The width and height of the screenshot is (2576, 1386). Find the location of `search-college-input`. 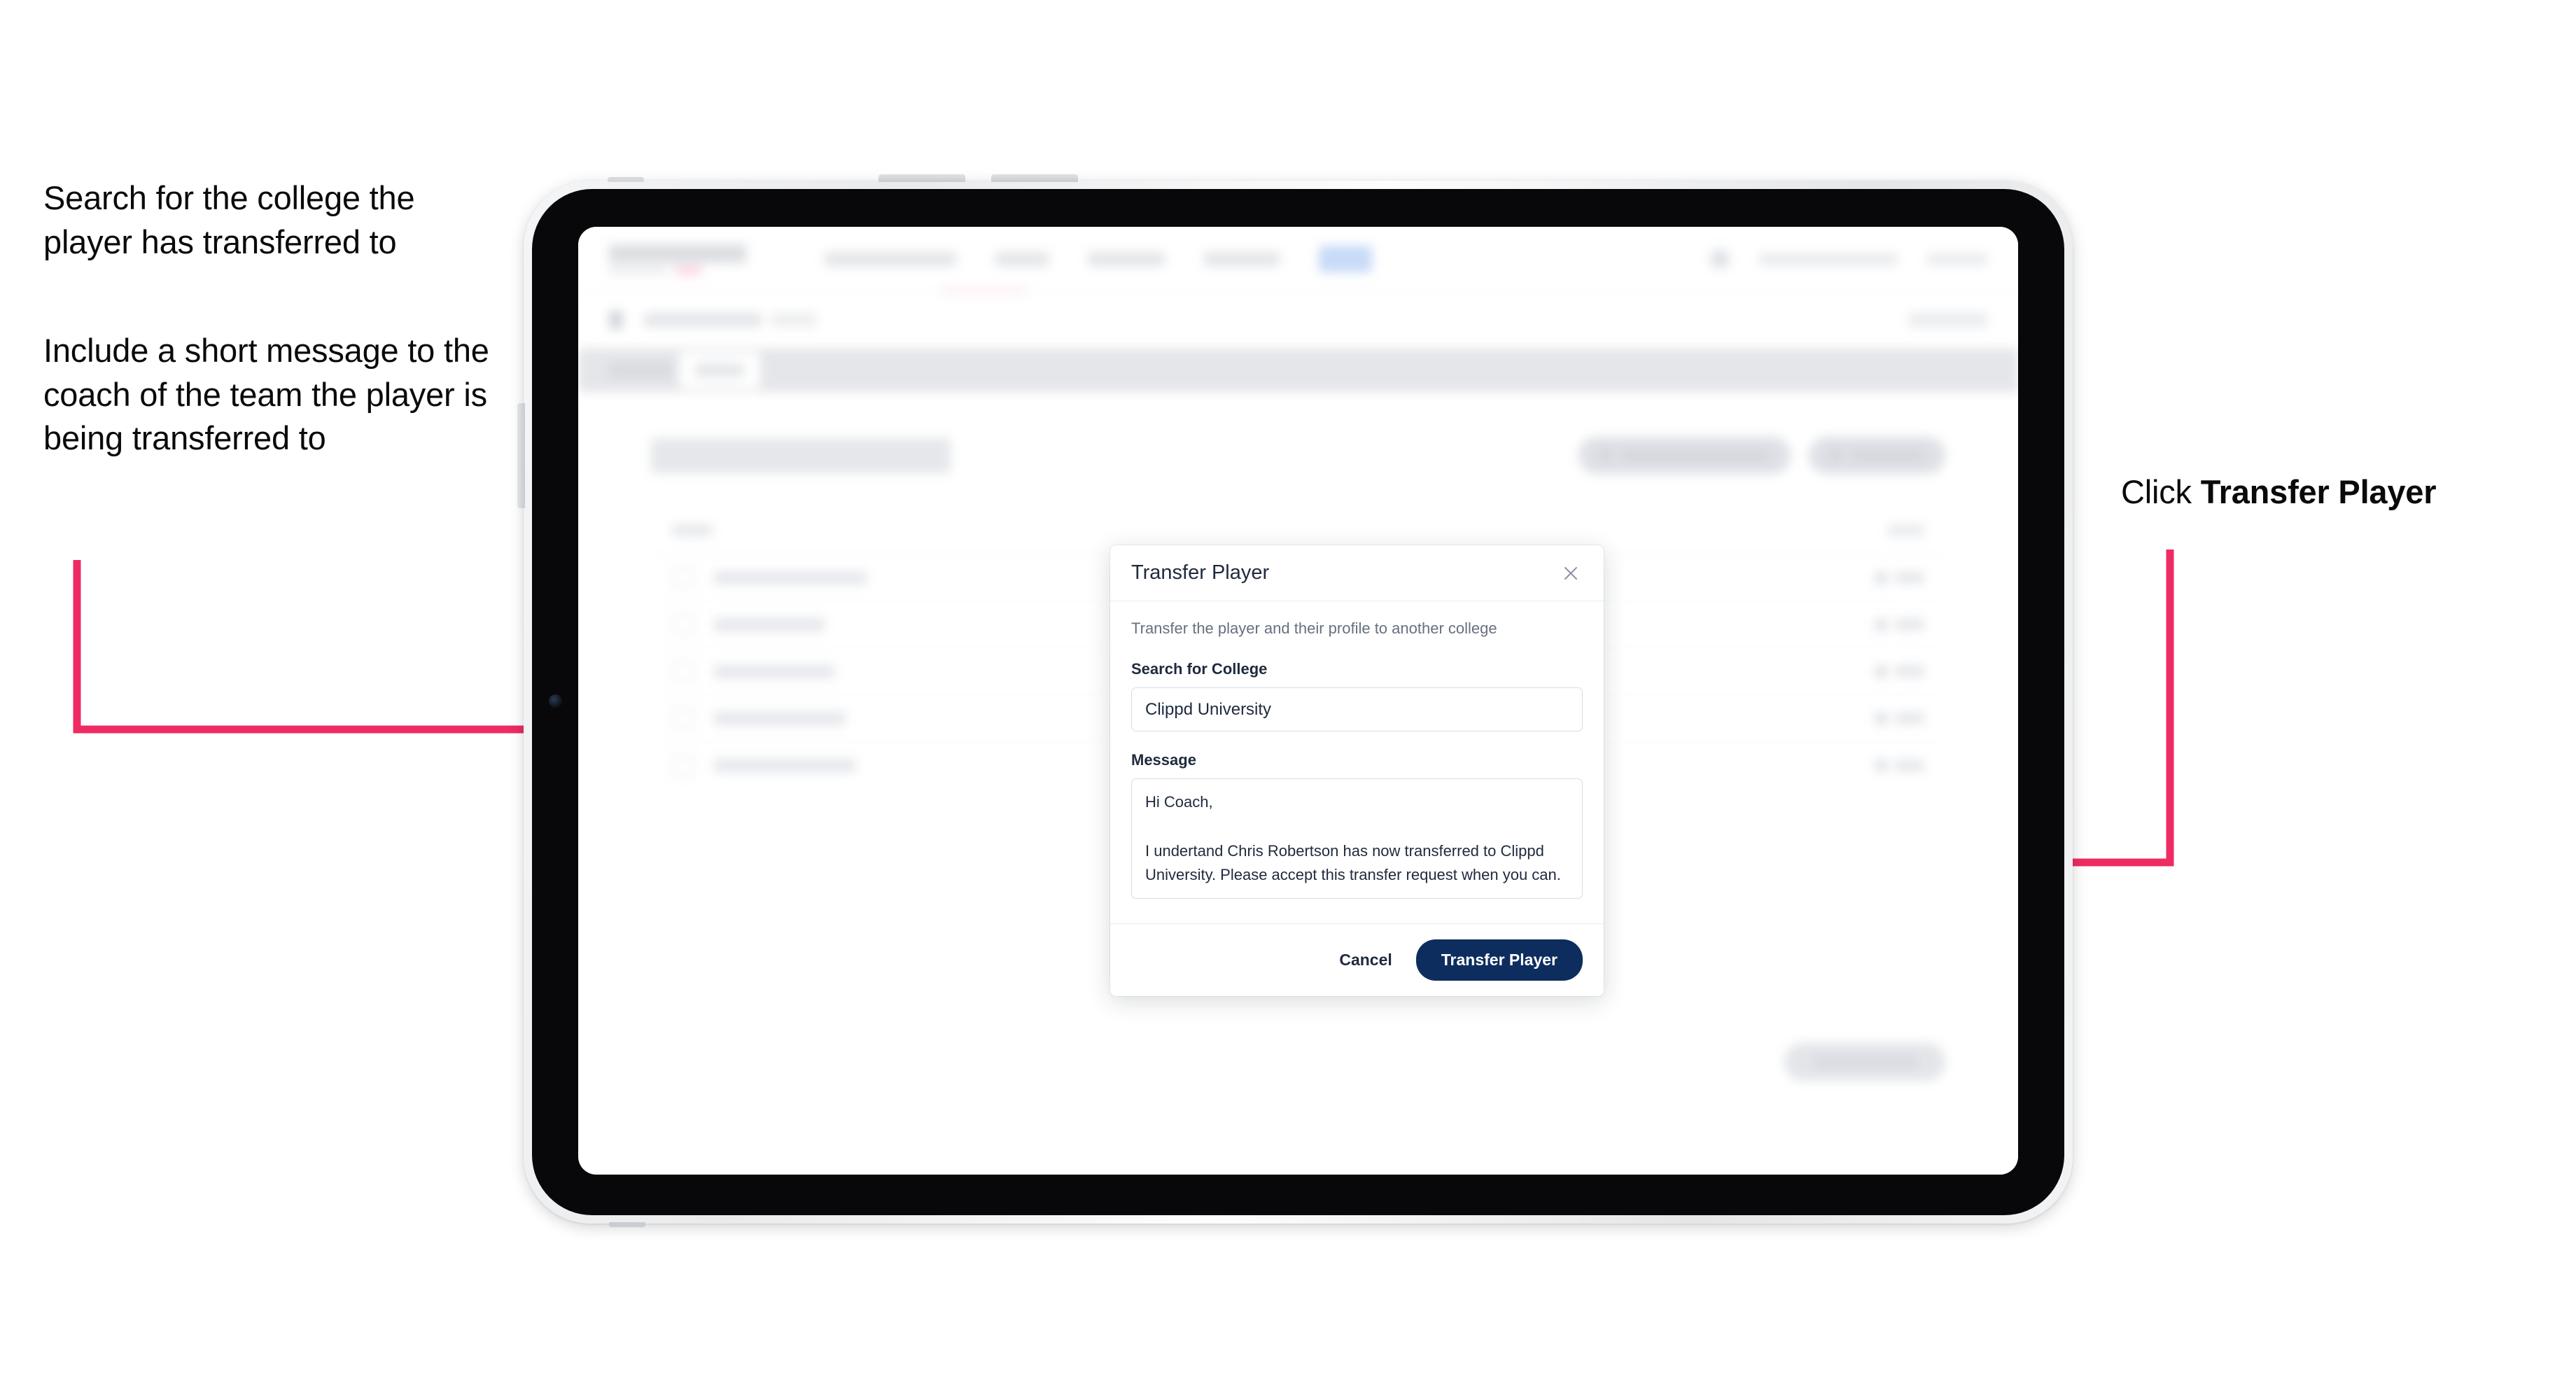

search-college-input is located at coordinates (1357, 709).